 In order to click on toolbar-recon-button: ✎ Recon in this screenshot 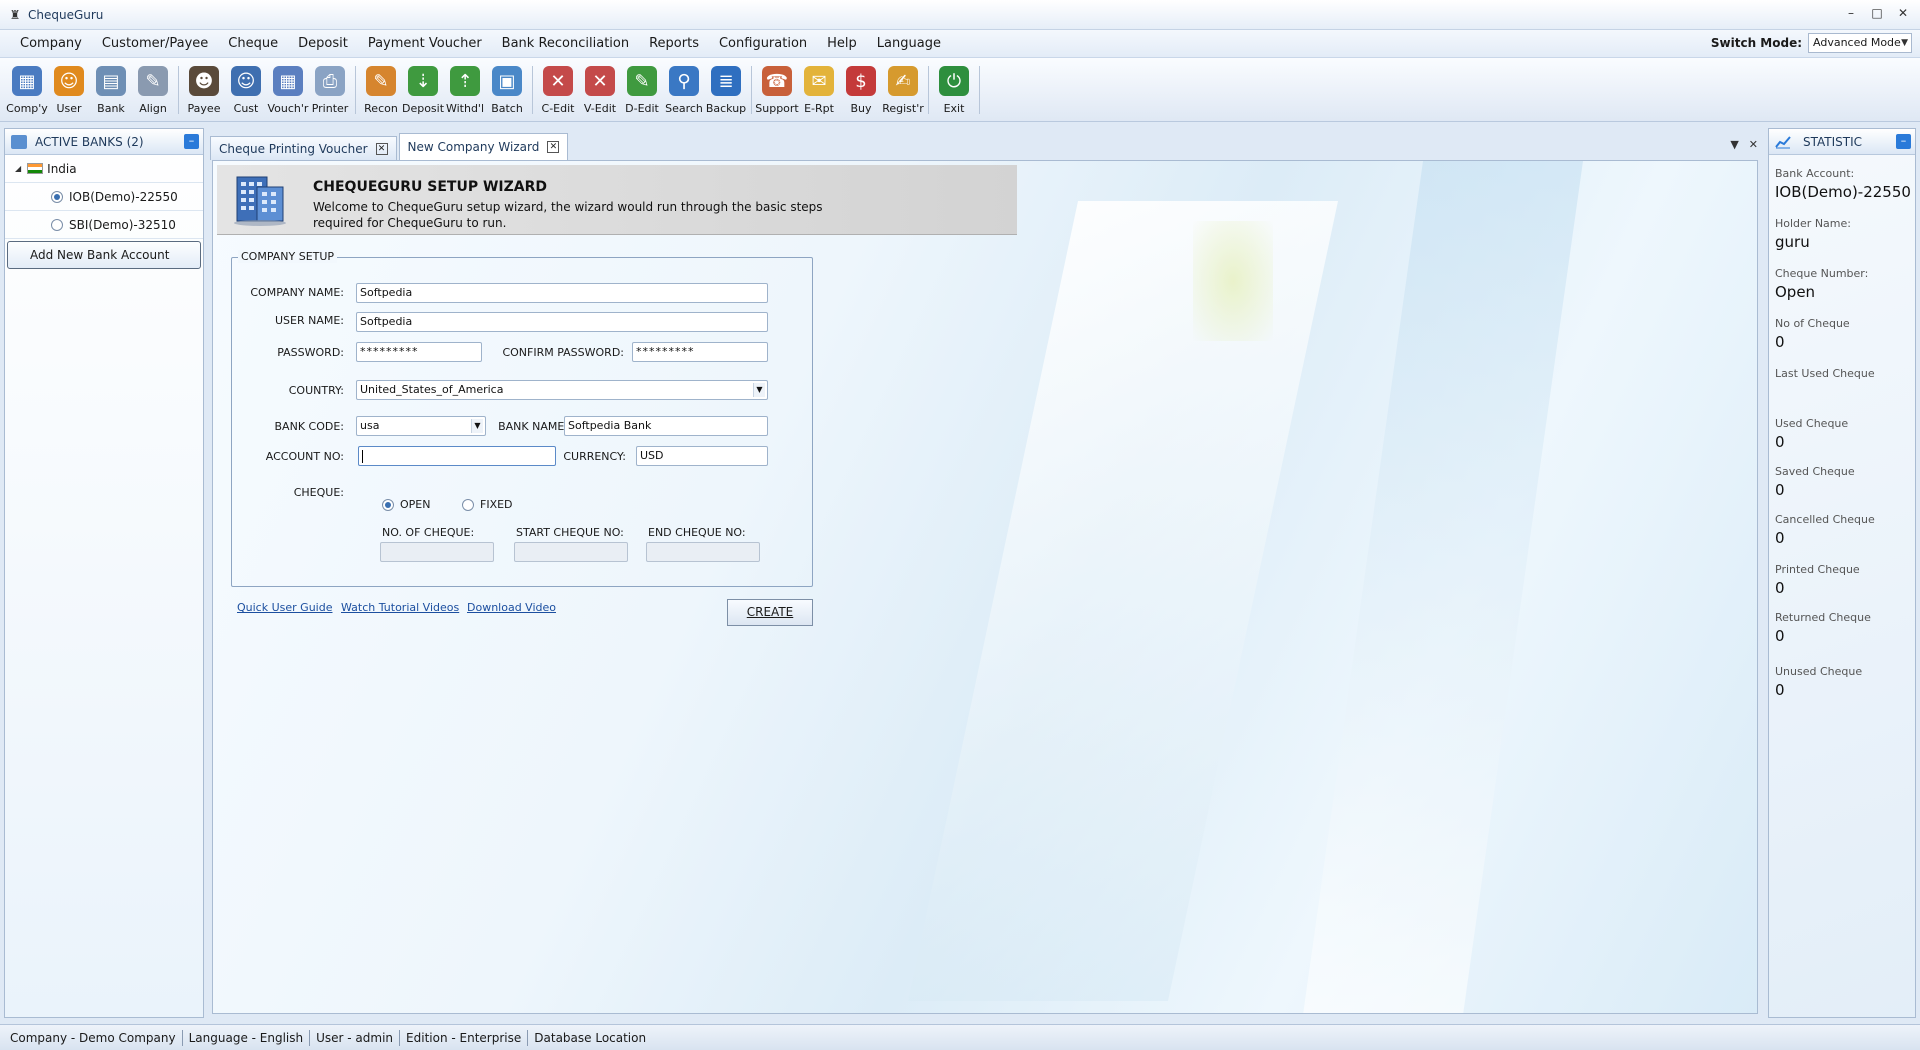, I will do `click(381, 88)`.